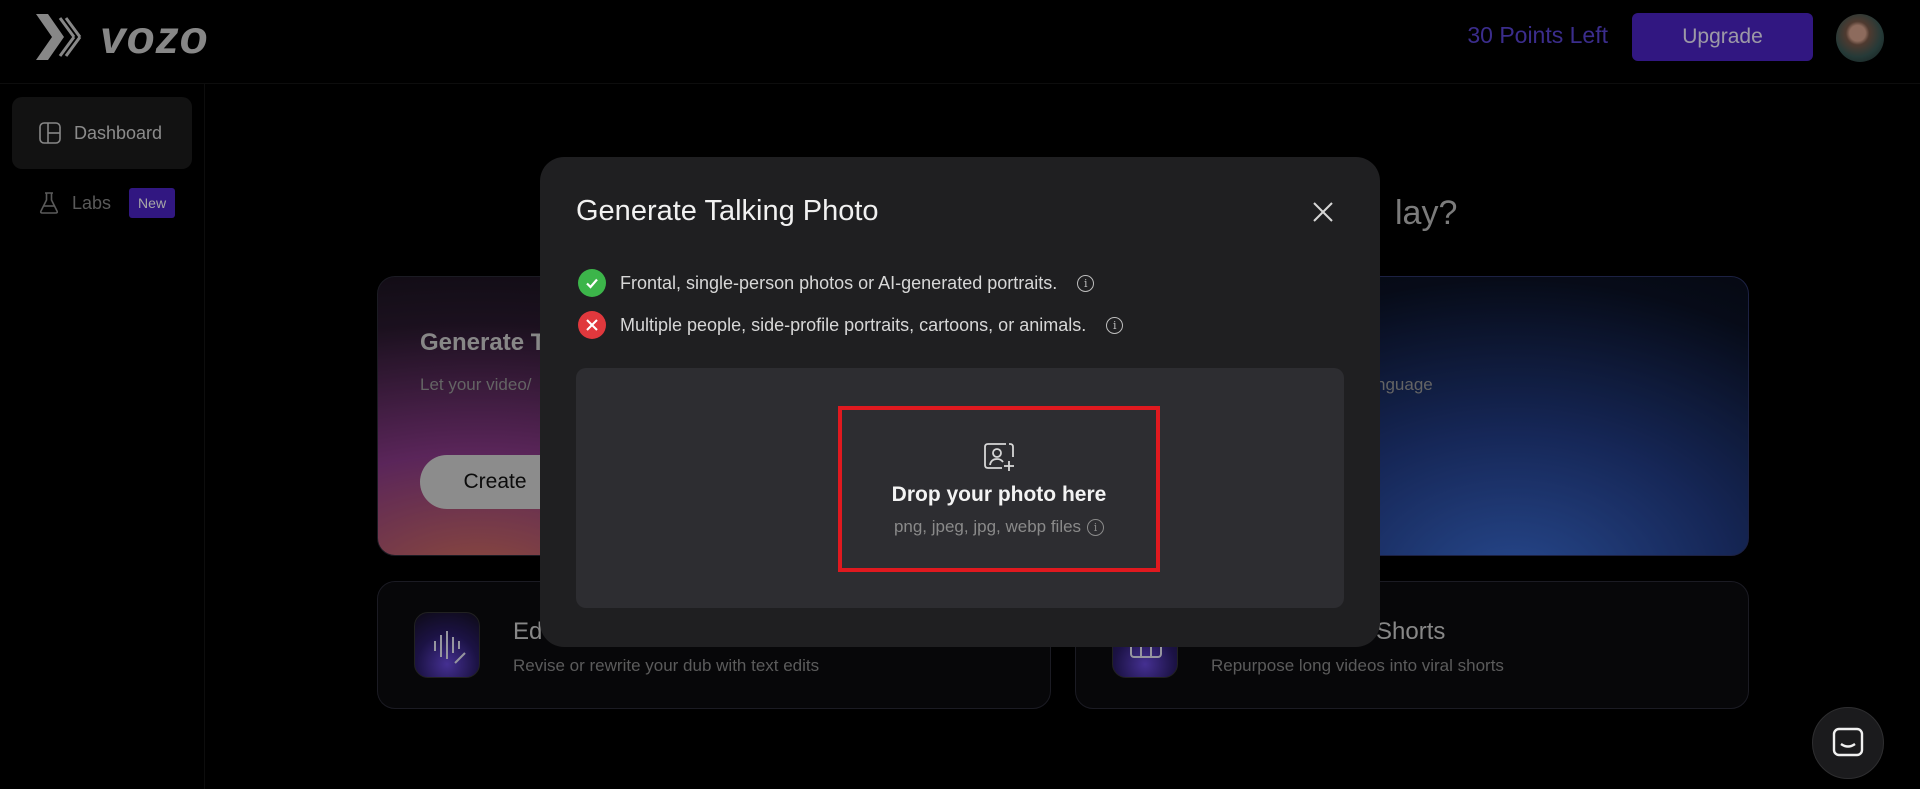 This screenshot has width=1920, height=789. Describe the element at coordinates (592, 283) in the screenshot. I see `check-icon` at that location.